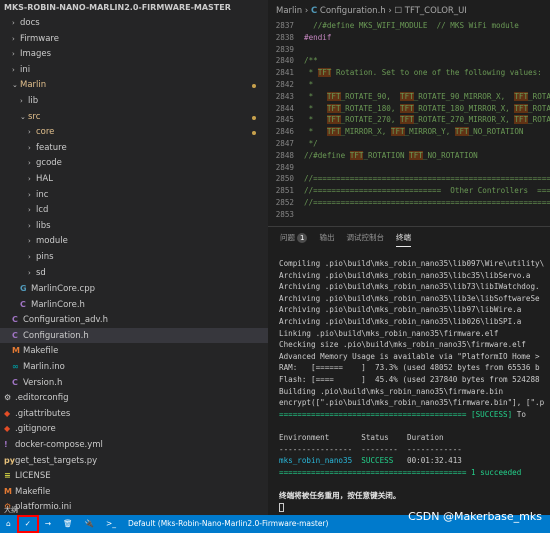 This screenshot has height=533, width=550. I want to click on cursor-icon, so click(281, 507).